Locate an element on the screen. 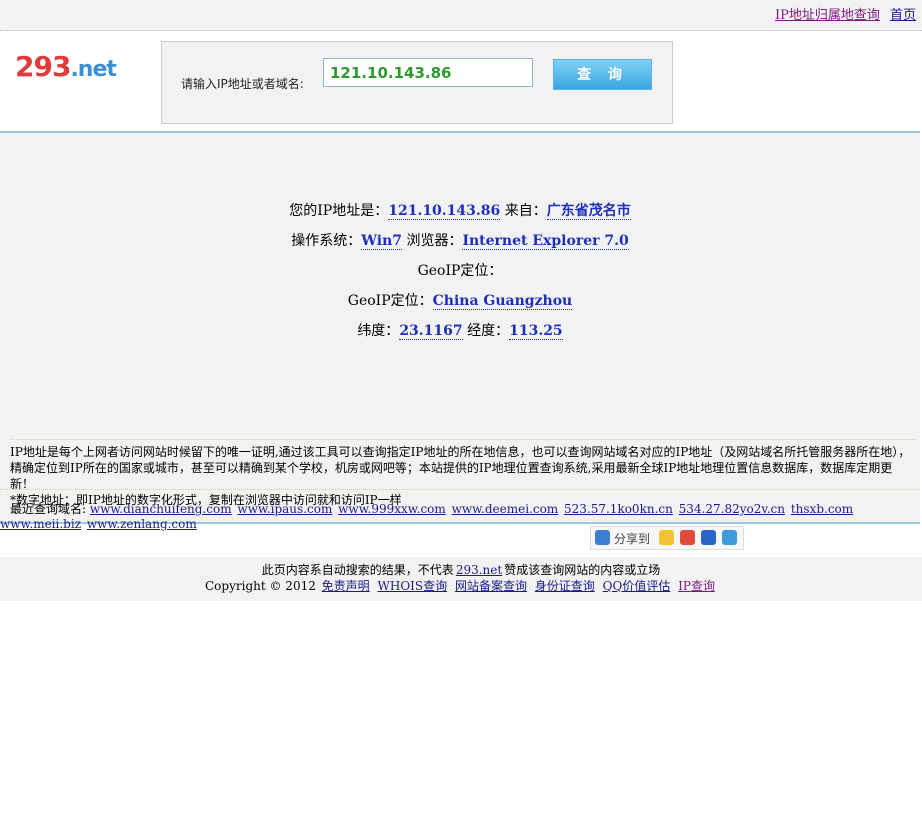  ip-label: 您的IP地址是： is located at coordinates (339, 211).